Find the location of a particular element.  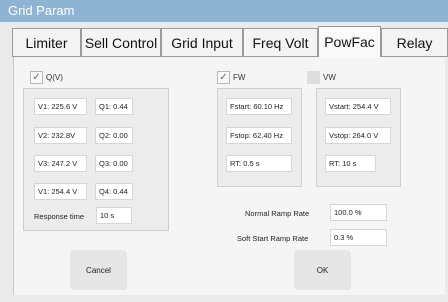

tab-powfac: PowFac is located at coordinates (349, 41).